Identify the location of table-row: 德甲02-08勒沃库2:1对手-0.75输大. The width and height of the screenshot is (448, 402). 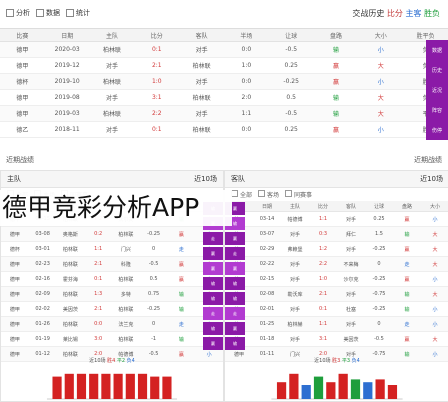
(336, 294).